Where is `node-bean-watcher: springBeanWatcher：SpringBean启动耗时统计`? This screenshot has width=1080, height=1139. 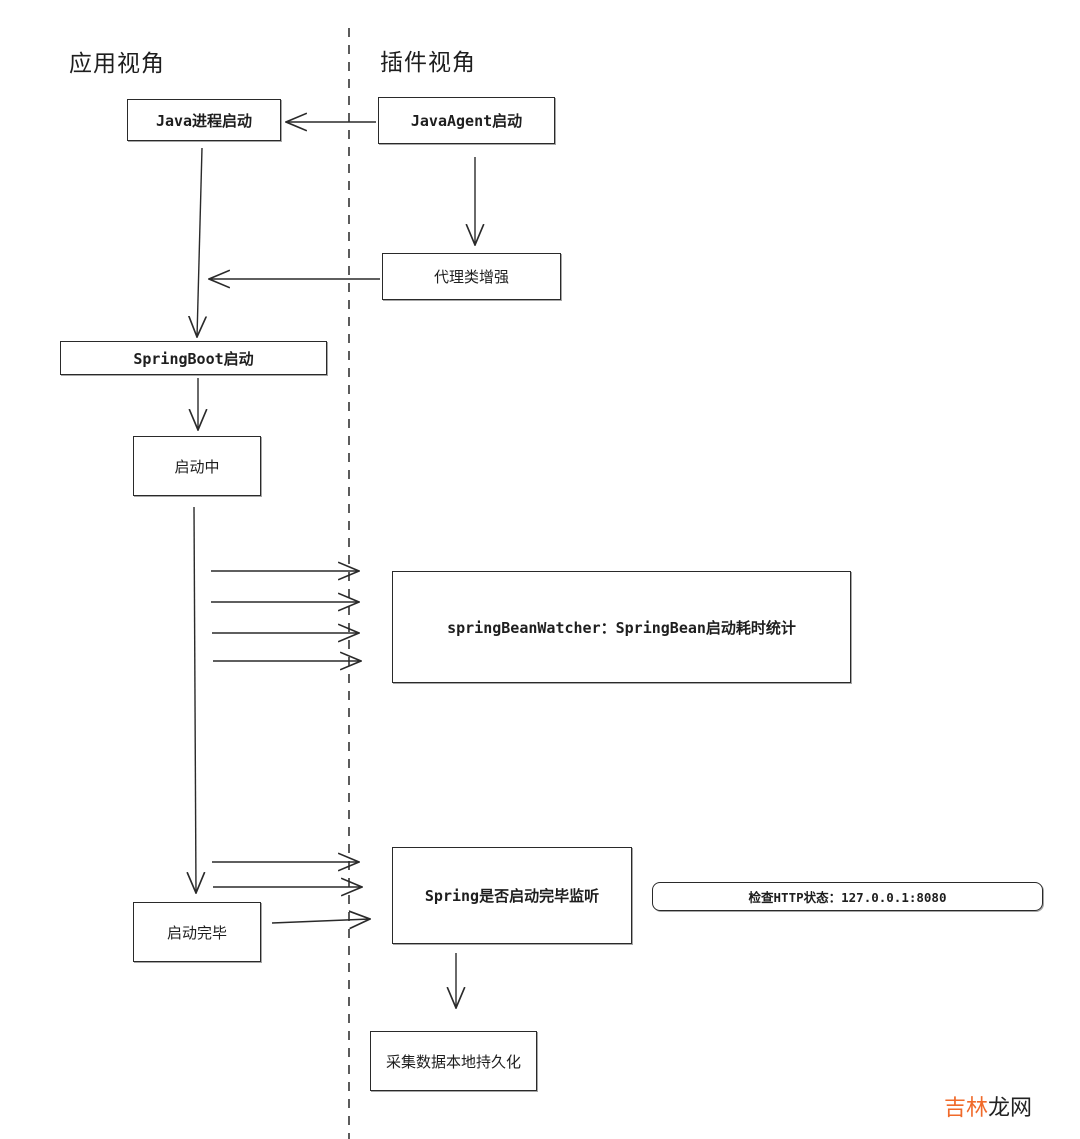
node-bean-watcher: springBeanWatcher：SpringBean启动耗时统计 is located at coordinates (621, 627).